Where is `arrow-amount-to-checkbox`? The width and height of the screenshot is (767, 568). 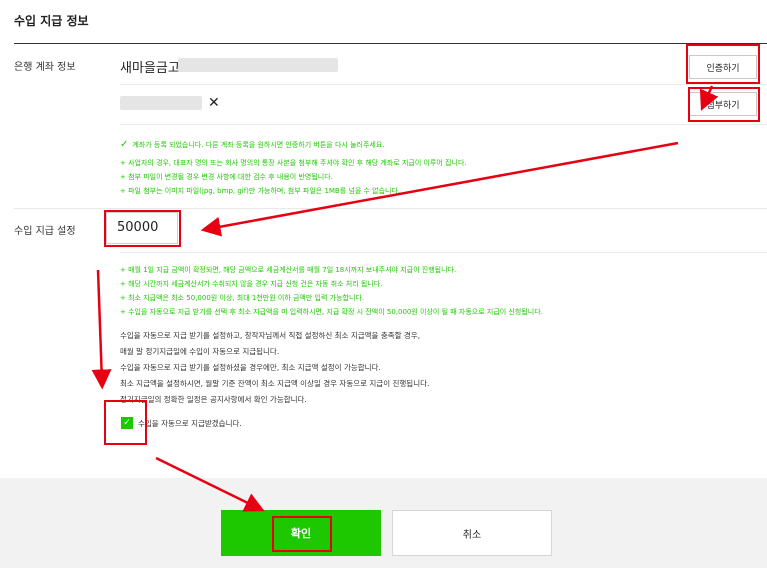 arrow-amount-to-checkbox is located at coordinates (101, 329).